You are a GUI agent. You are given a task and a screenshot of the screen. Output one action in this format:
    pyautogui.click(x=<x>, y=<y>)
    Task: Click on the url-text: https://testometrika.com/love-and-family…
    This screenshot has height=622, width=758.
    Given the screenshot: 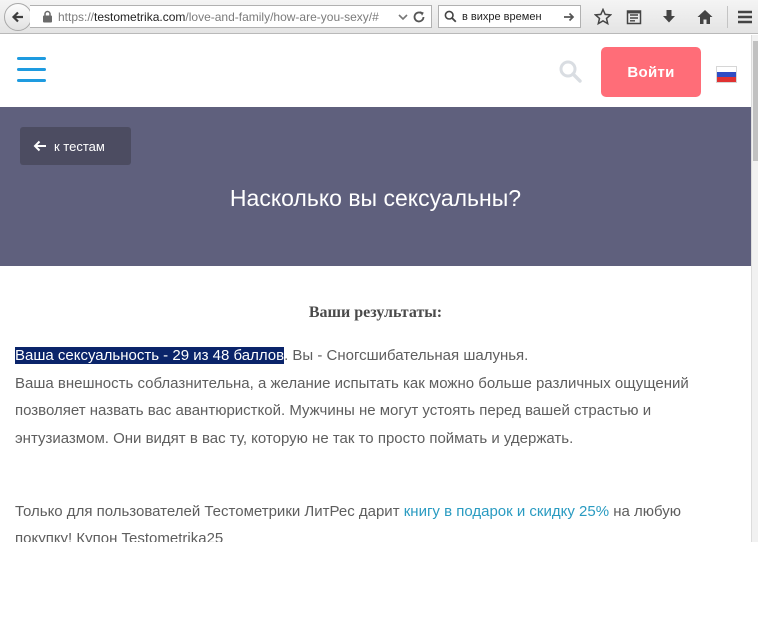 What is the action you would take?
    pyautogui.click(x=218, y=17)
    